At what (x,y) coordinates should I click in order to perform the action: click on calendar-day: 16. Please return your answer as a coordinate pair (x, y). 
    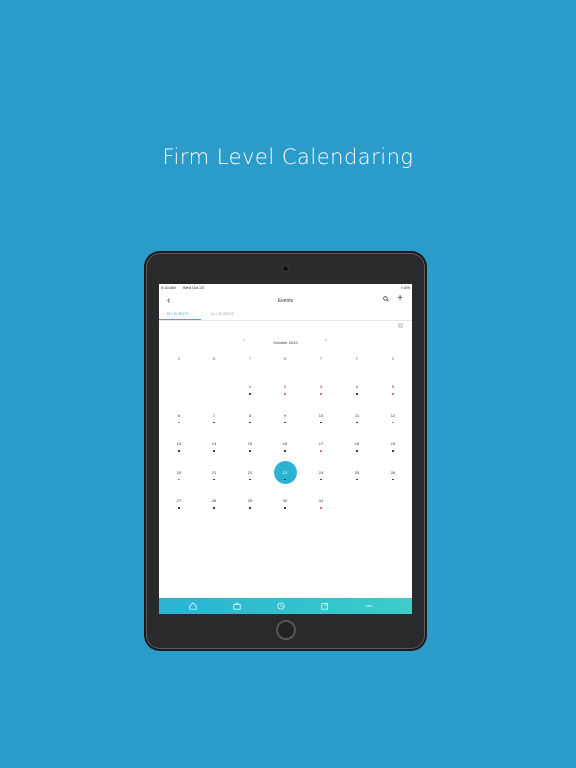
    Looking at the image, I should click on (285, 443).